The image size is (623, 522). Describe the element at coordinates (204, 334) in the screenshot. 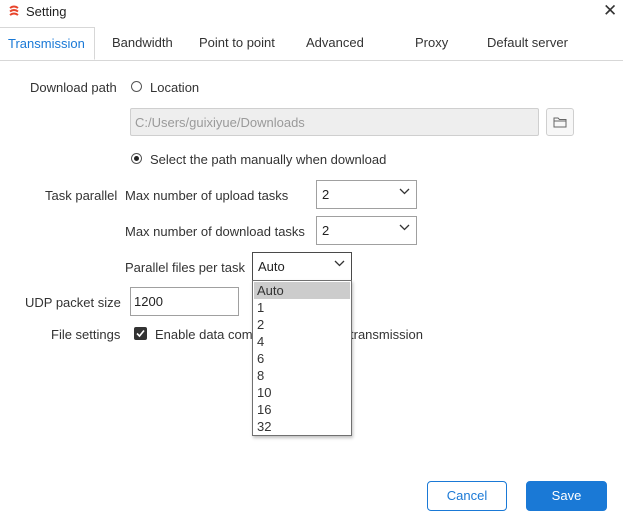

I see `data-compression-label-start: Enable data com` at that location.